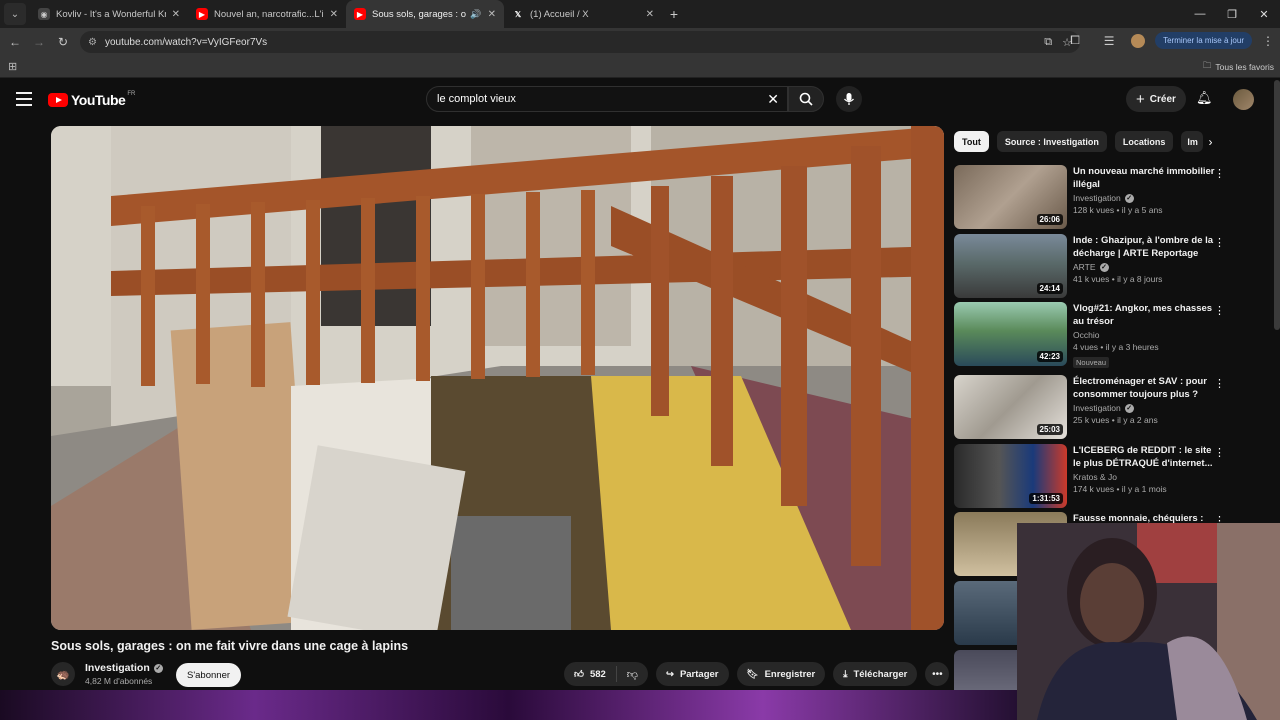 This screenshot has width=1280, height=720. What do you see at coordinates (971, 141) in the screenshot?
I see `chip-all: Tout` at bounding box center [971, 141].